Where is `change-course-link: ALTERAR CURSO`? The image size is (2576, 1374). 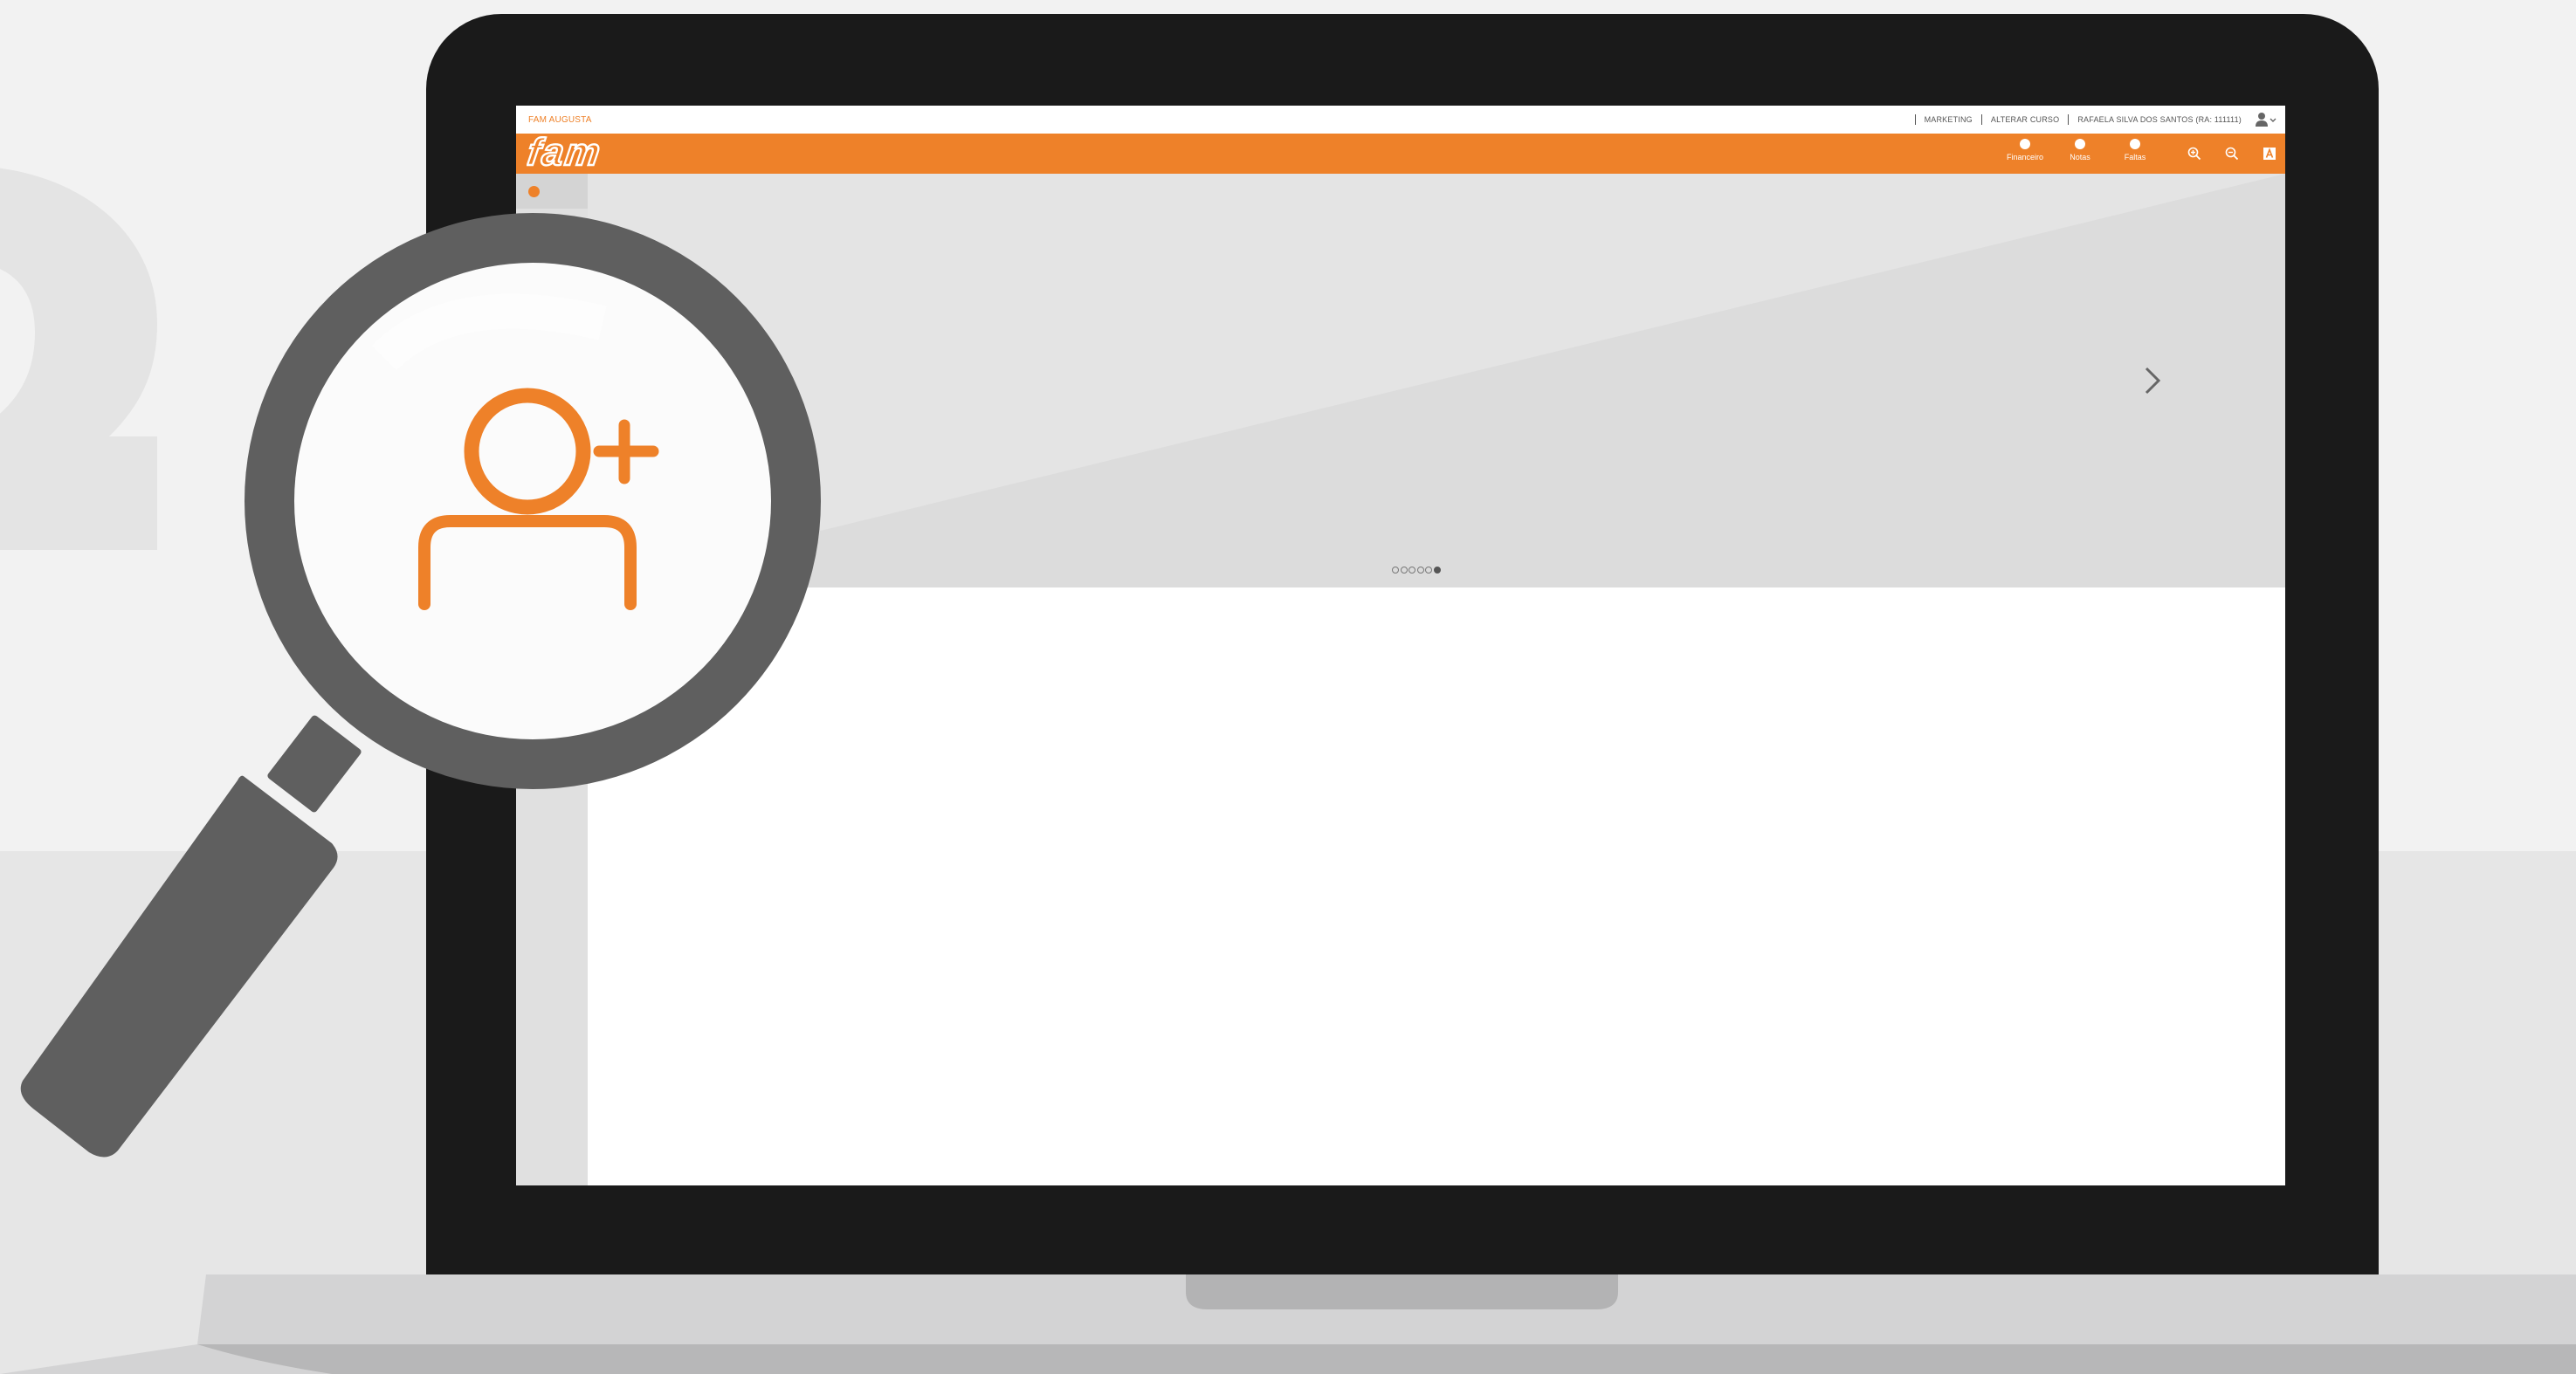 change-course-link: ALTERAR CURSO is located at coordinates (2024, 119).